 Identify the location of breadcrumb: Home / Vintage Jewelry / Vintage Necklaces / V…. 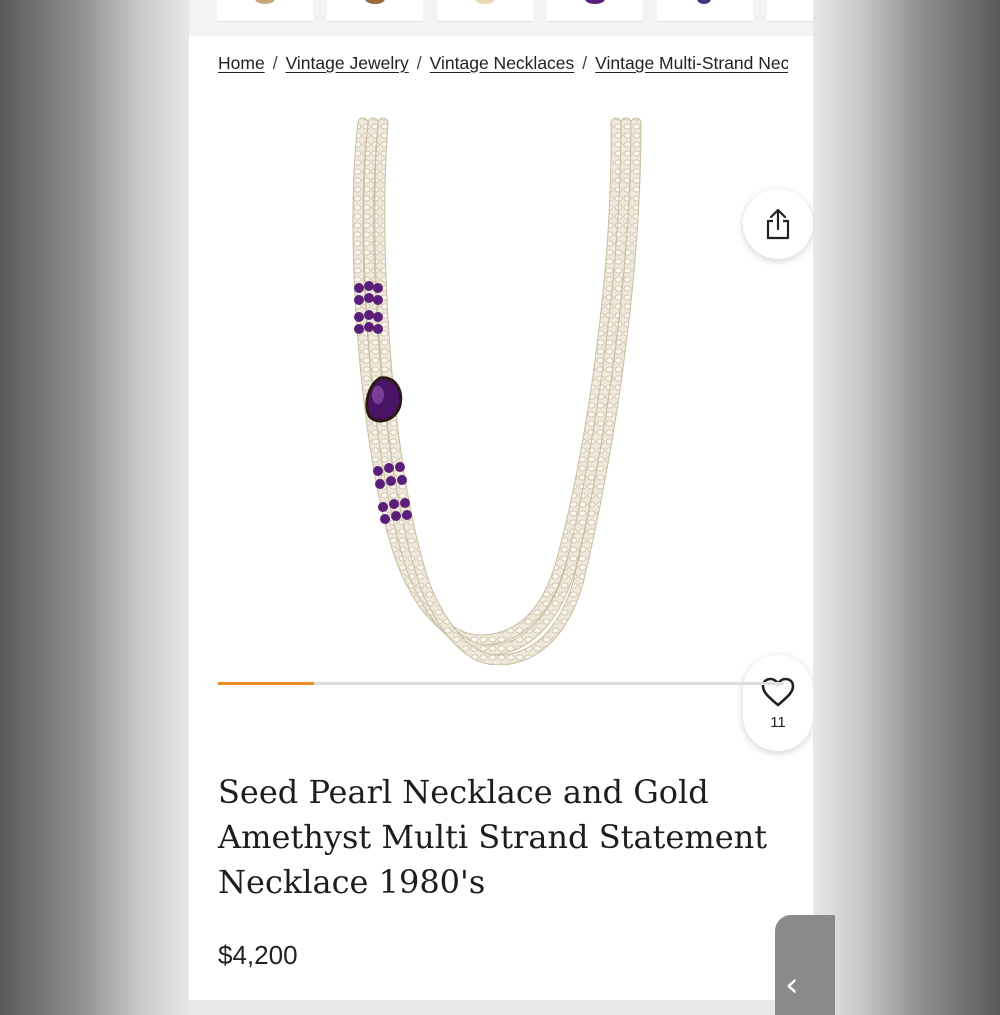
(503, 63).